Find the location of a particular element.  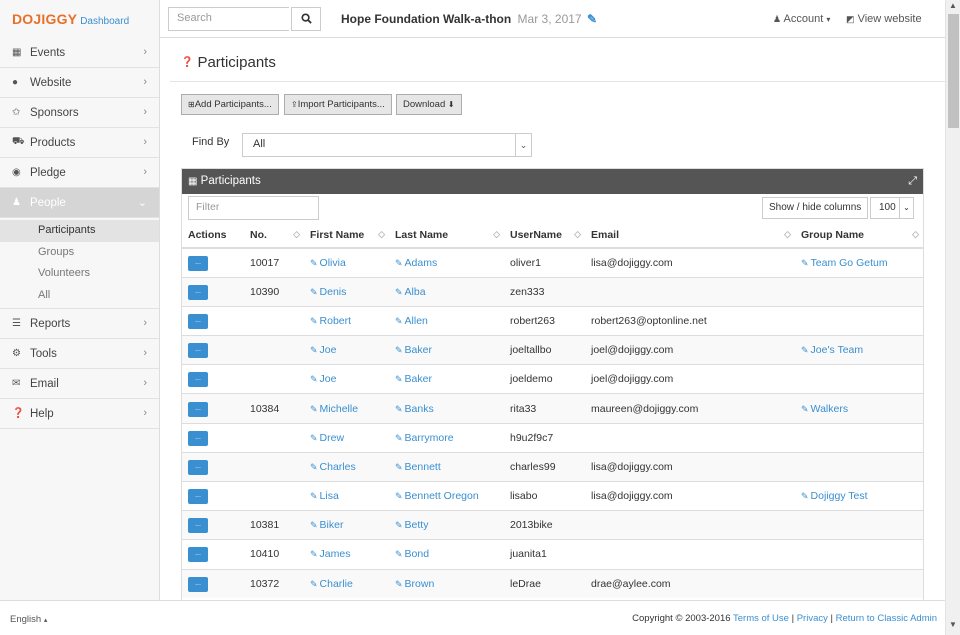

cell-last-name-link: ✎ Brown is located at coordinates (414, 584).